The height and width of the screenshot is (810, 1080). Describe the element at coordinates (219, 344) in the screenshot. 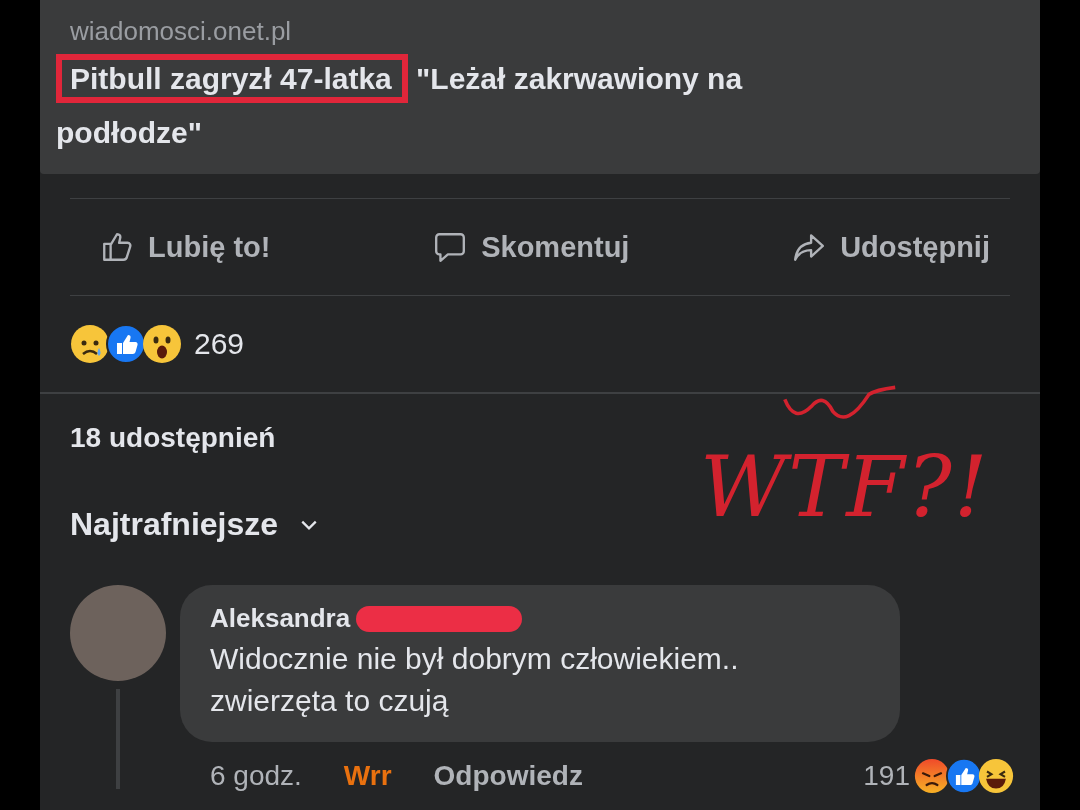

I see `reaction-count: 269` at that location.